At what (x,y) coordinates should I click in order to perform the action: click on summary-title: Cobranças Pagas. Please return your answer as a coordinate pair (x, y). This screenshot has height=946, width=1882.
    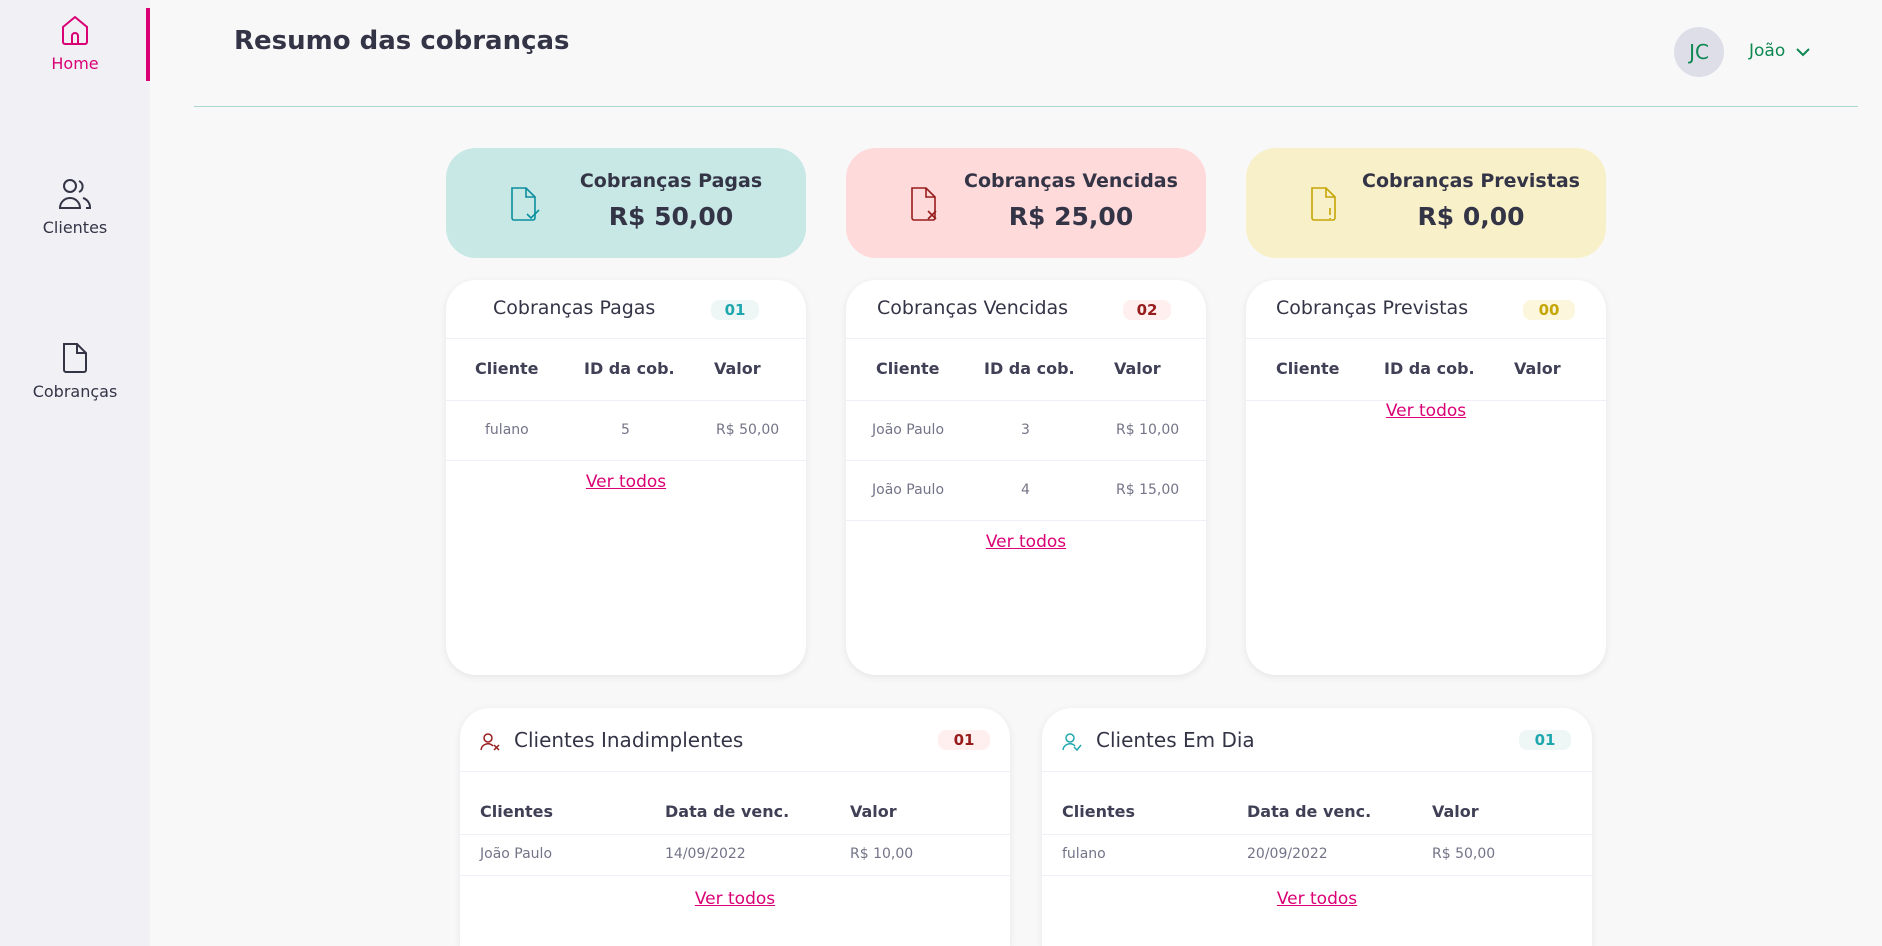
    Looking at the image, I should click on (671, 181).